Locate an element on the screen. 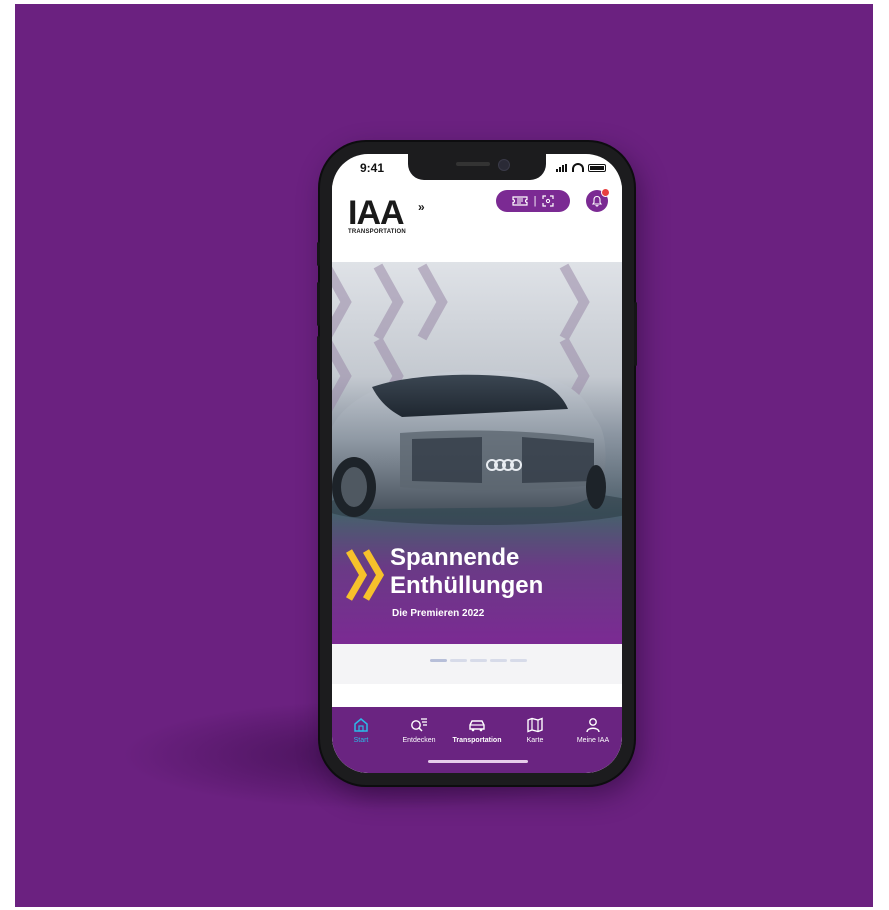 The width and height of the screenshot is (889, 910). bell-icon is located at coordinates (597, 201).